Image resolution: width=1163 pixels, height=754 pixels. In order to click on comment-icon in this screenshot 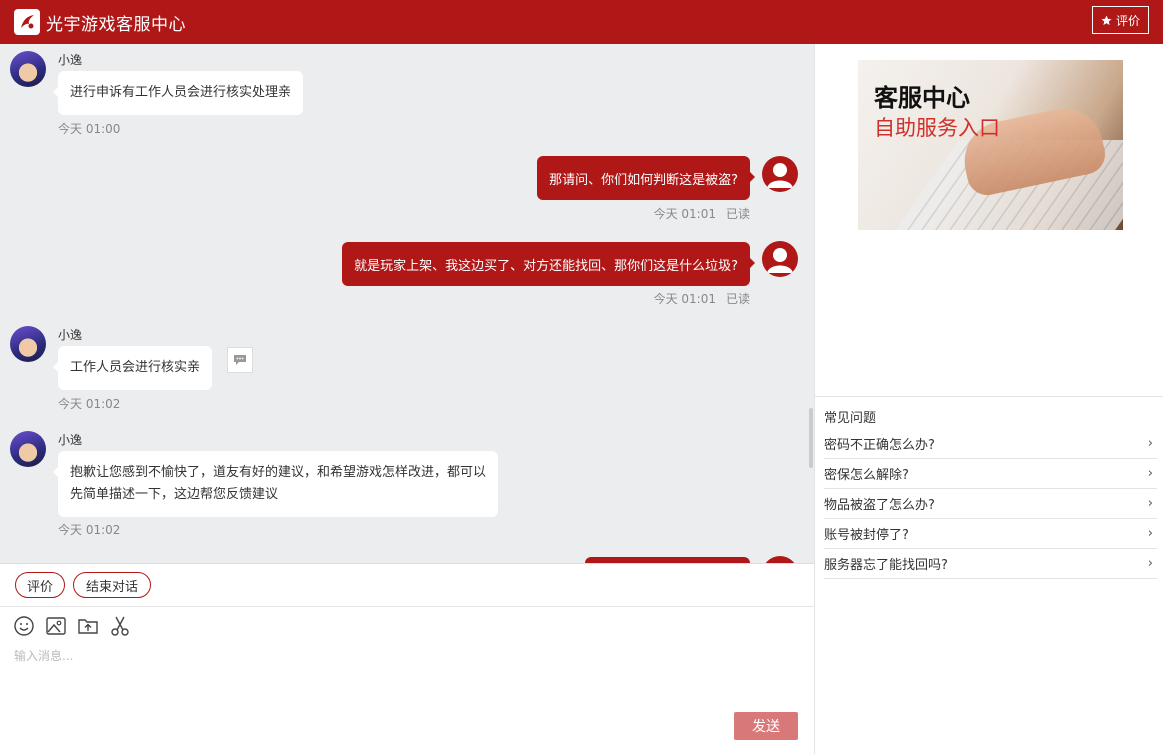, I will do `click(240, 360)`.